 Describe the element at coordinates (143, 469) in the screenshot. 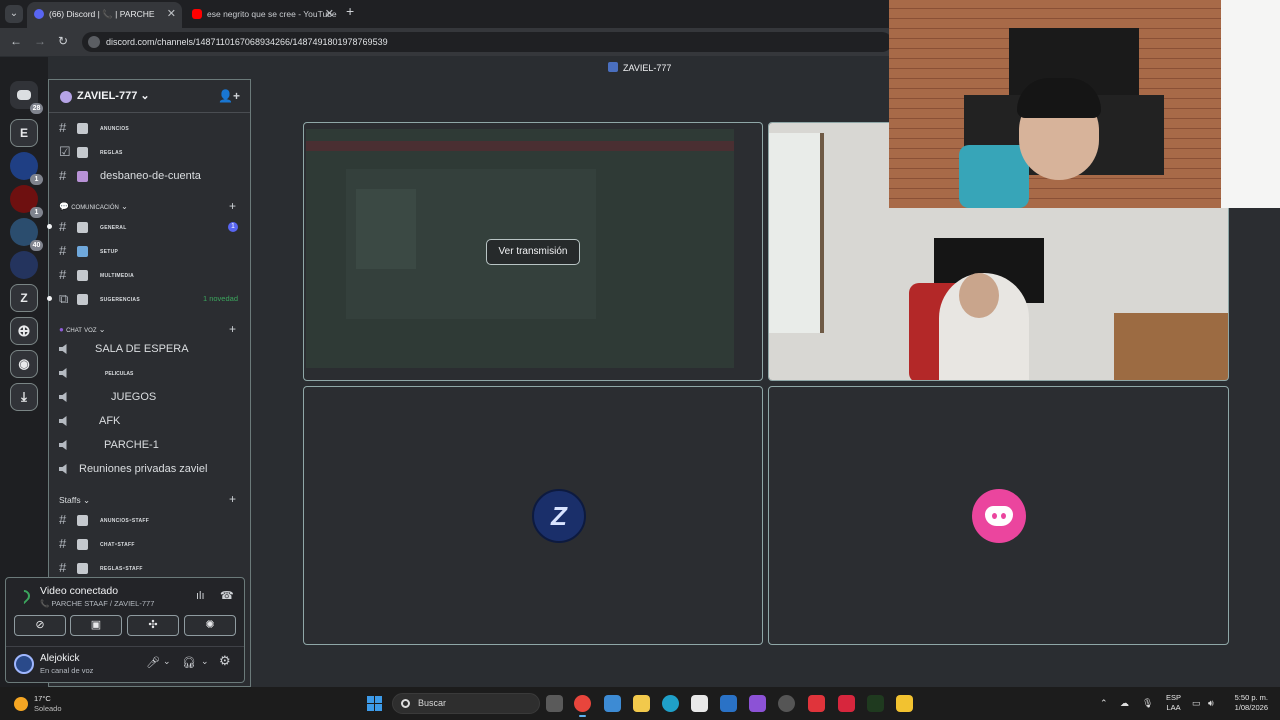

I see `channel-name: Reuniones privadas zaviel` at that location.